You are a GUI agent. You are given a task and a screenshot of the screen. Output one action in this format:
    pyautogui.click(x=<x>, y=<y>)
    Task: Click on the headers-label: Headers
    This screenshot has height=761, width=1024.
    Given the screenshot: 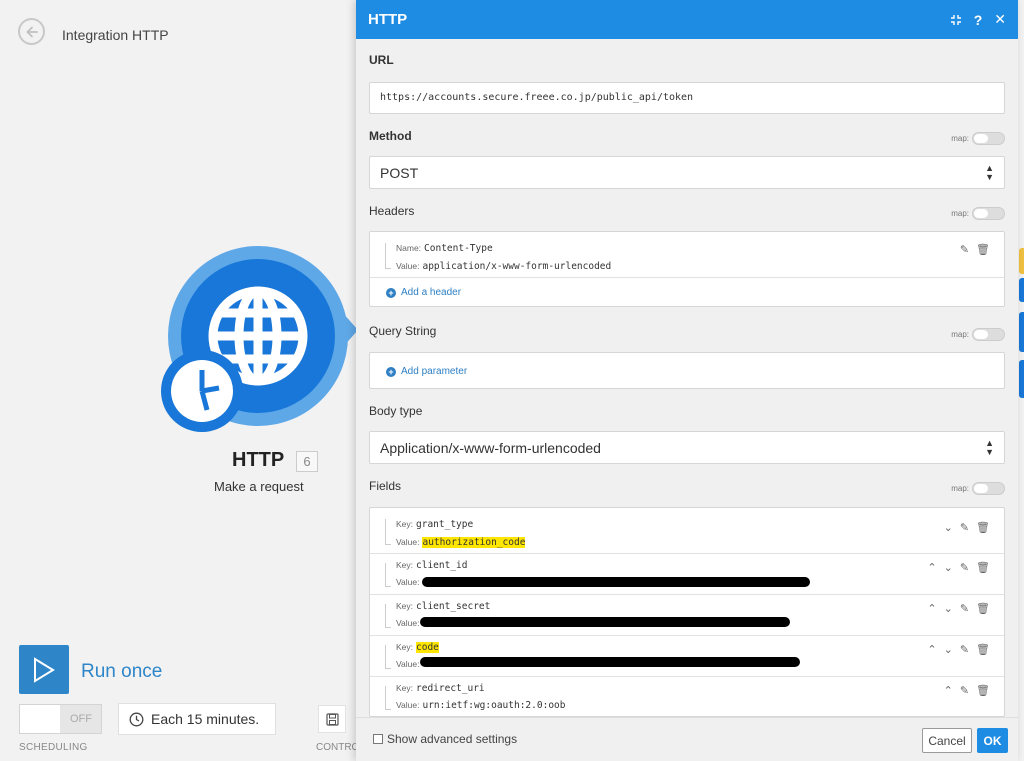 What is the action you would take?
    pyautogui.click(x=392, y=211)
    